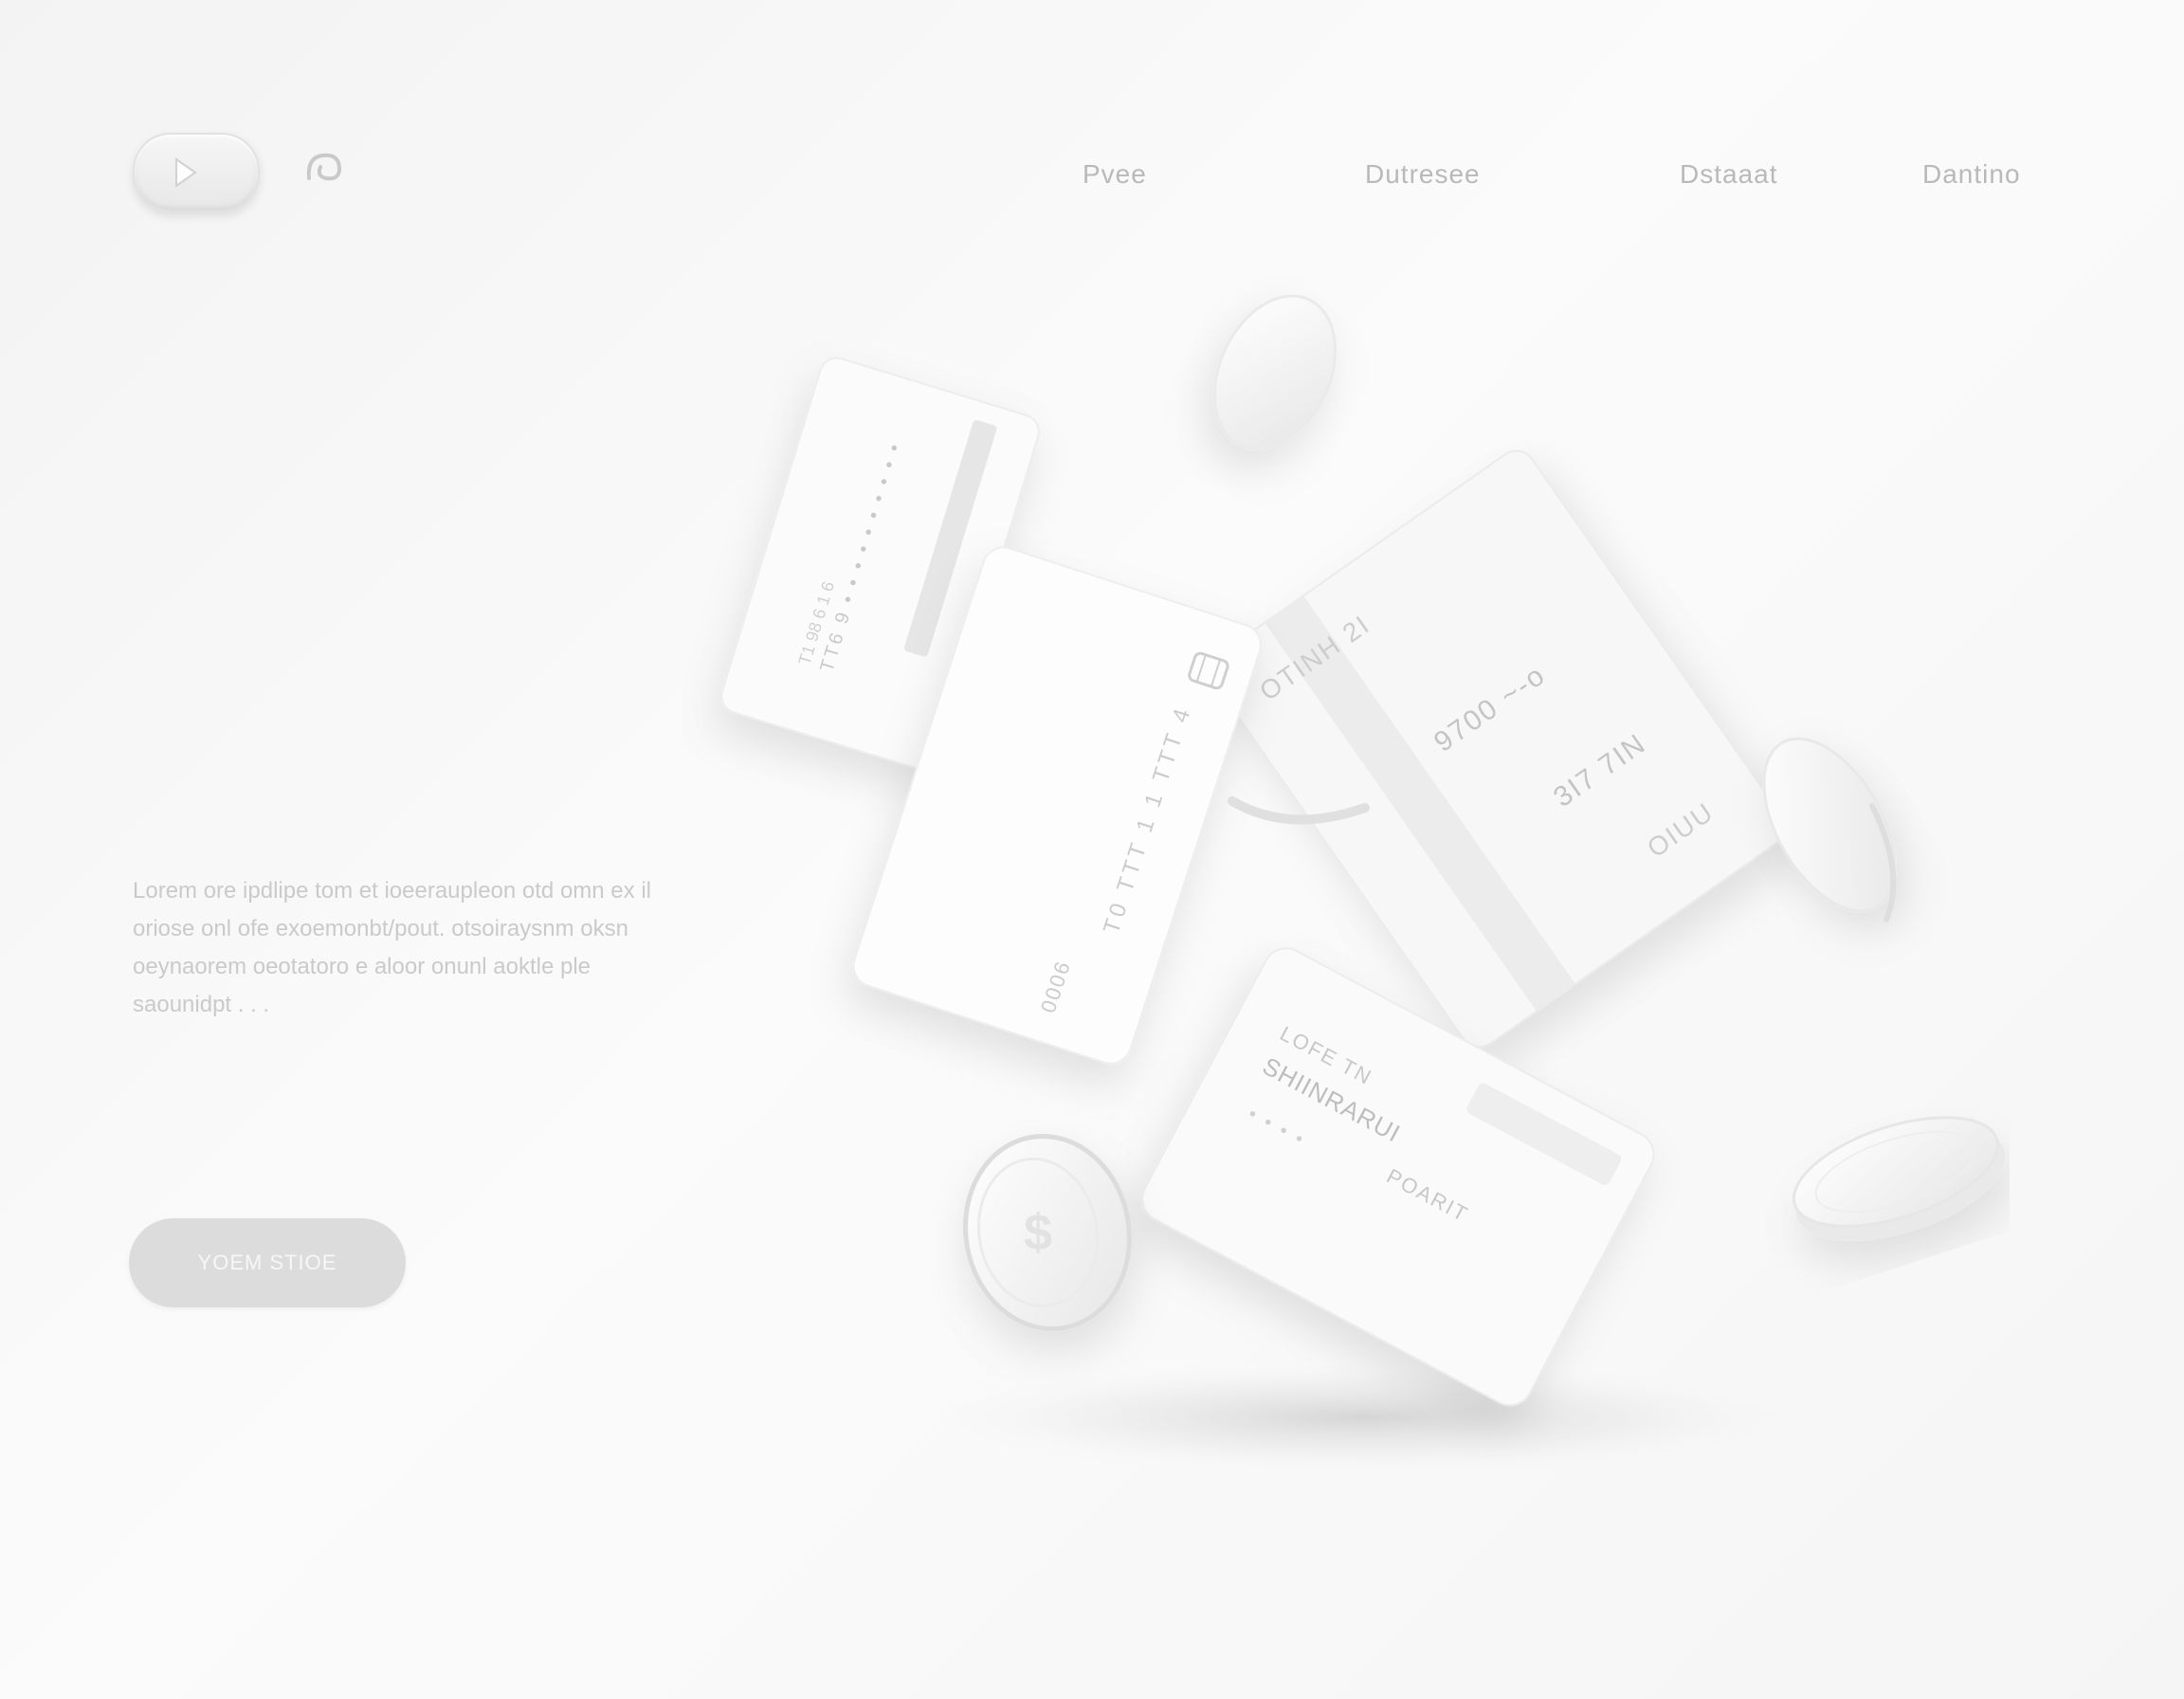 The image size is (2184, 1699). Describe the element at coordinates (1365, 1417) in the screenshot. I see `ground-shadow` at that location.